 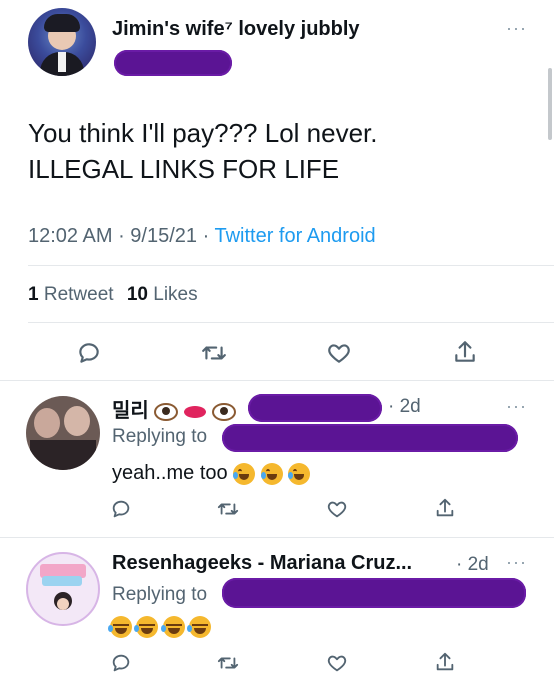 What do you see at coordinates (550, 104) in the screenshot?
I see `scrollbar` at bounding box center [550, 104].